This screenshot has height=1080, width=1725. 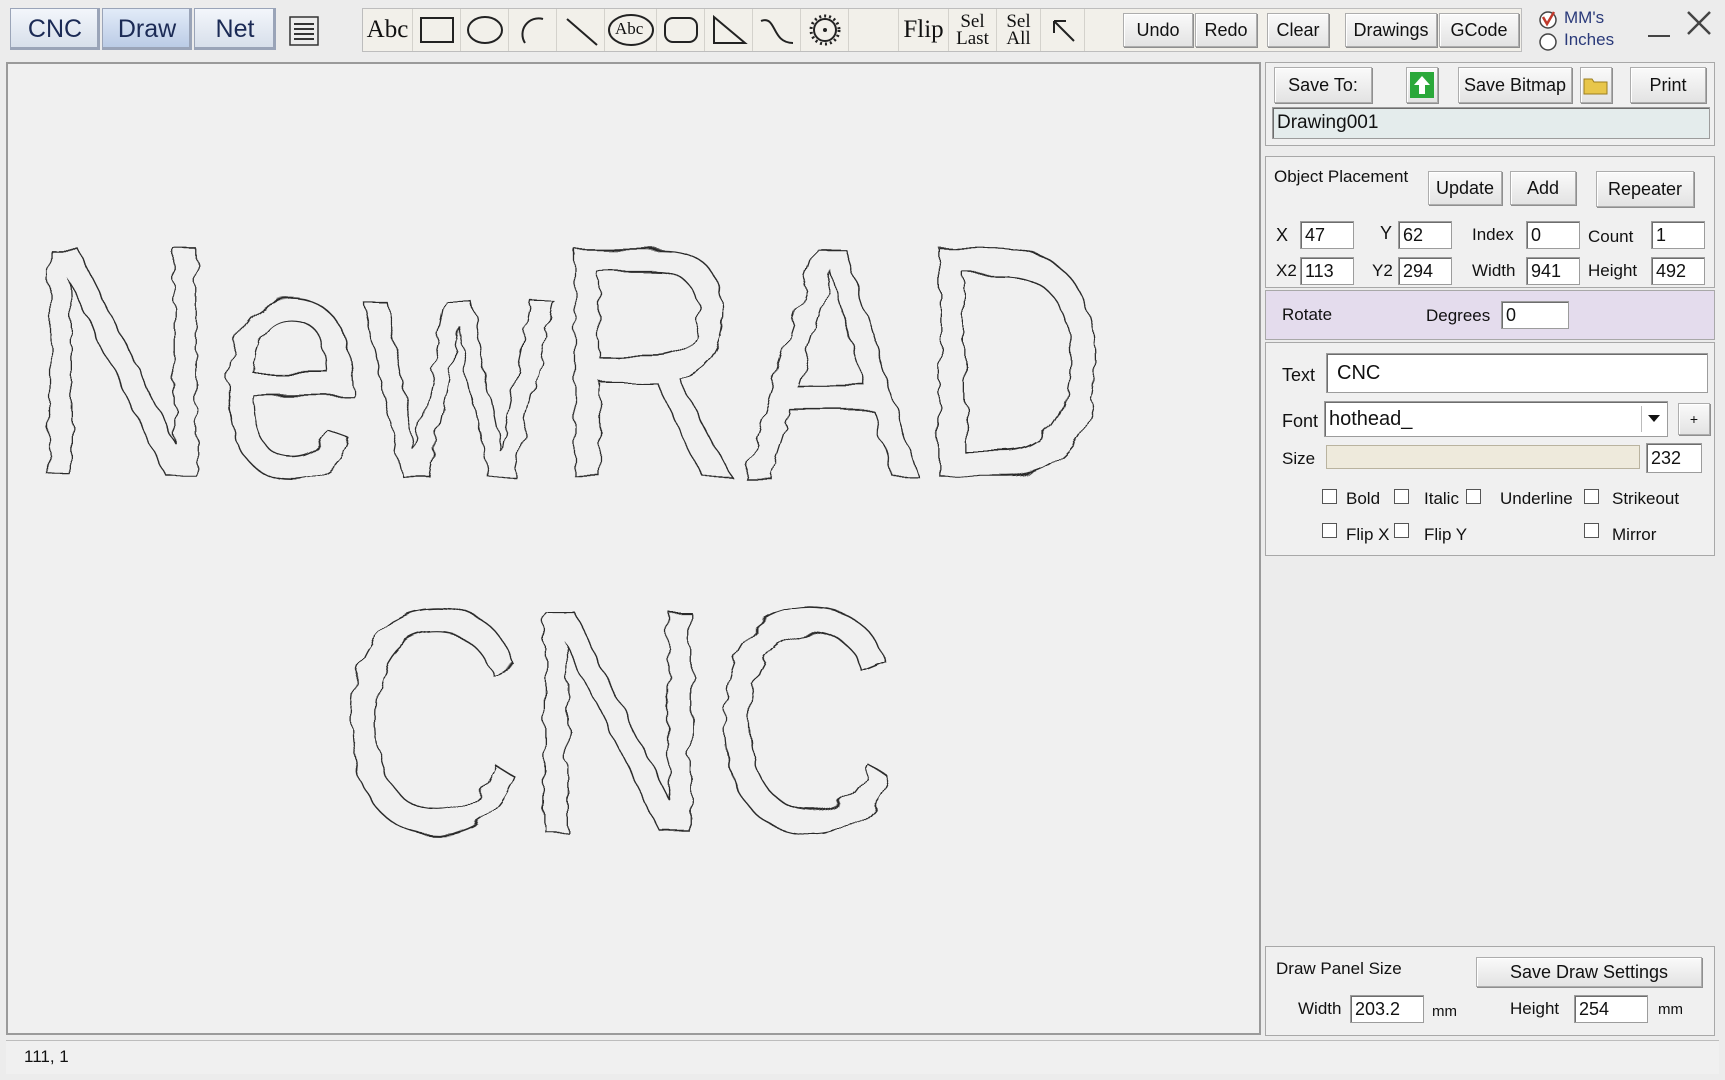 I want to click on rectangle-tool-icon, so click(x=437, y=30).